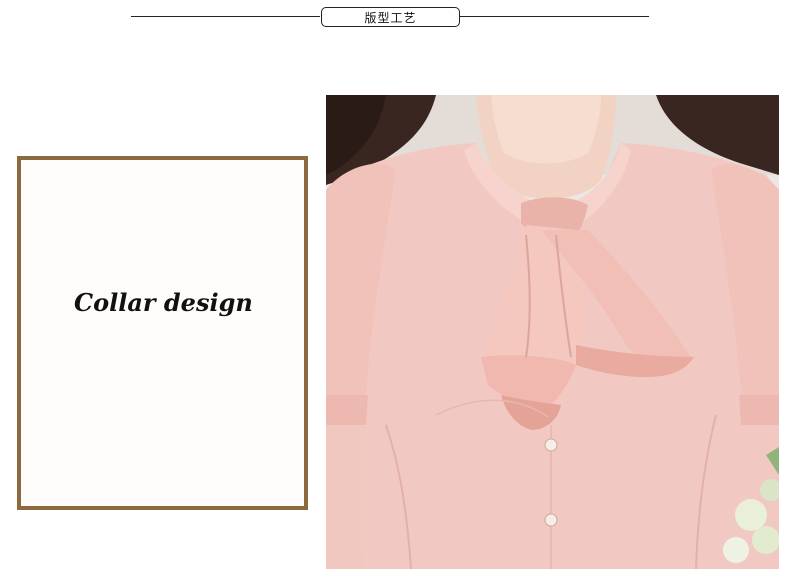 This screenshot has width=790, height=587. I want to click on header-rule-left, so click(225, 16).